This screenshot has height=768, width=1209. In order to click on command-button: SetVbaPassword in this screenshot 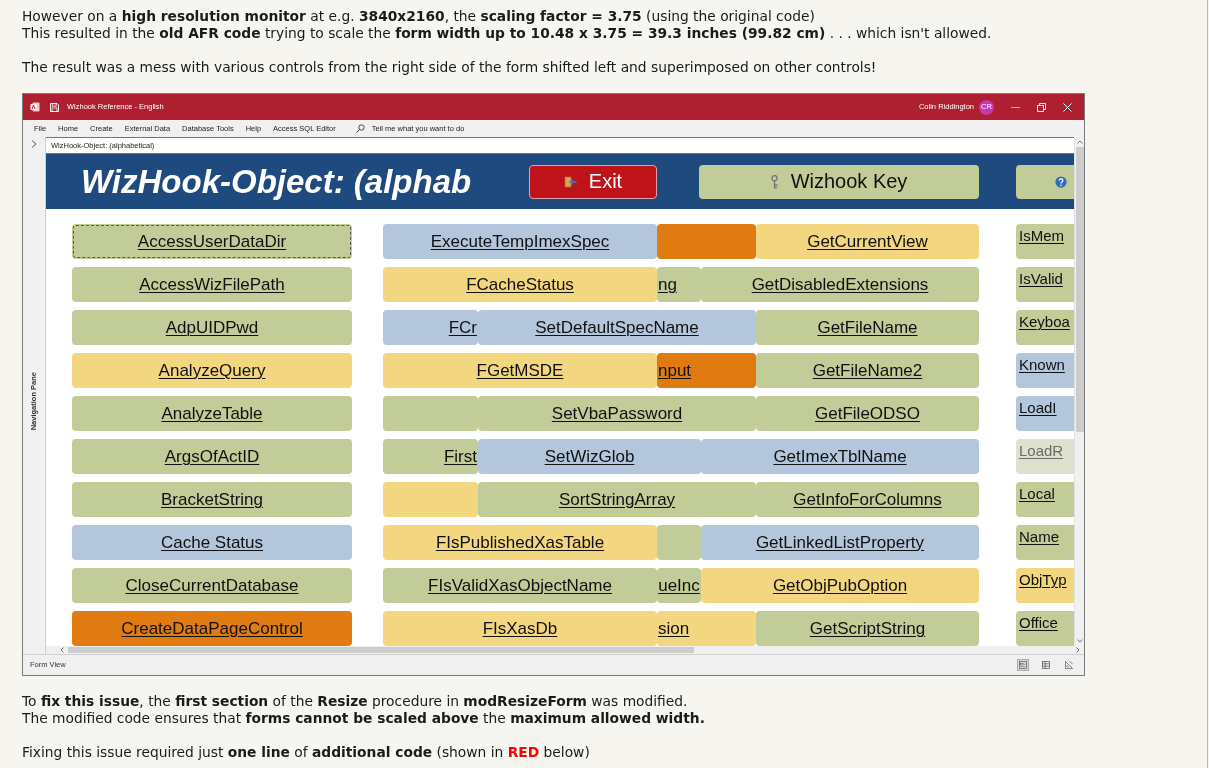, I will do `click(617, 413)`.